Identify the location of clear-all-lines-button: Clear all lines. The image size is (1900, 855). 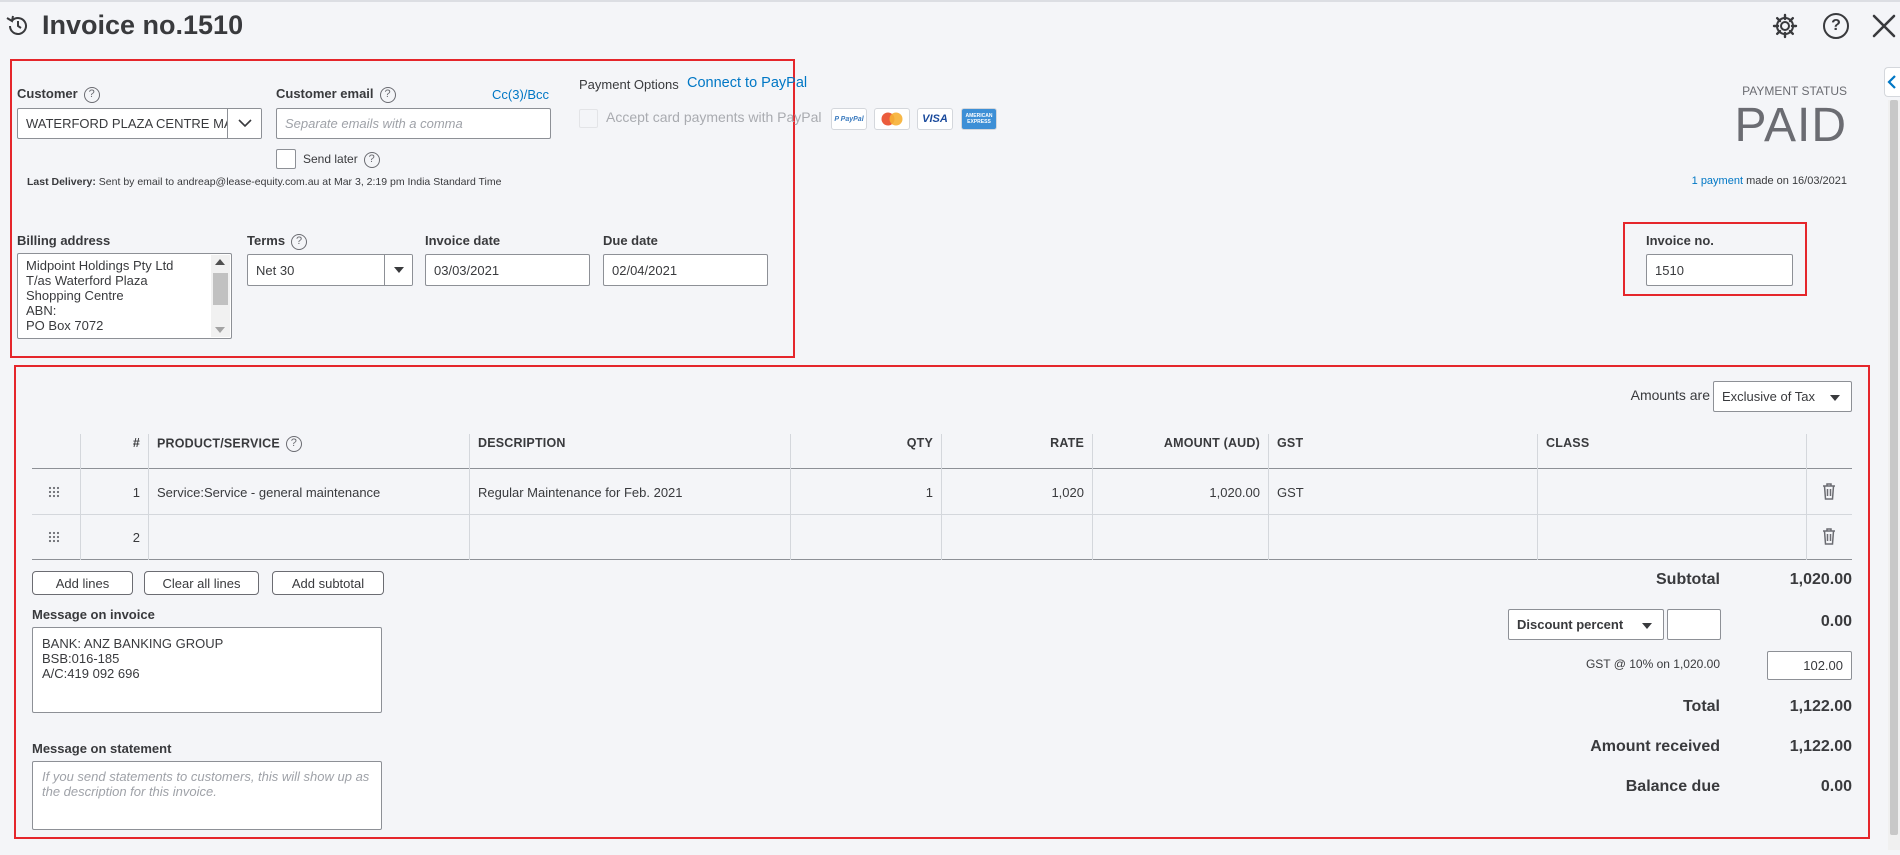
(201, 583).